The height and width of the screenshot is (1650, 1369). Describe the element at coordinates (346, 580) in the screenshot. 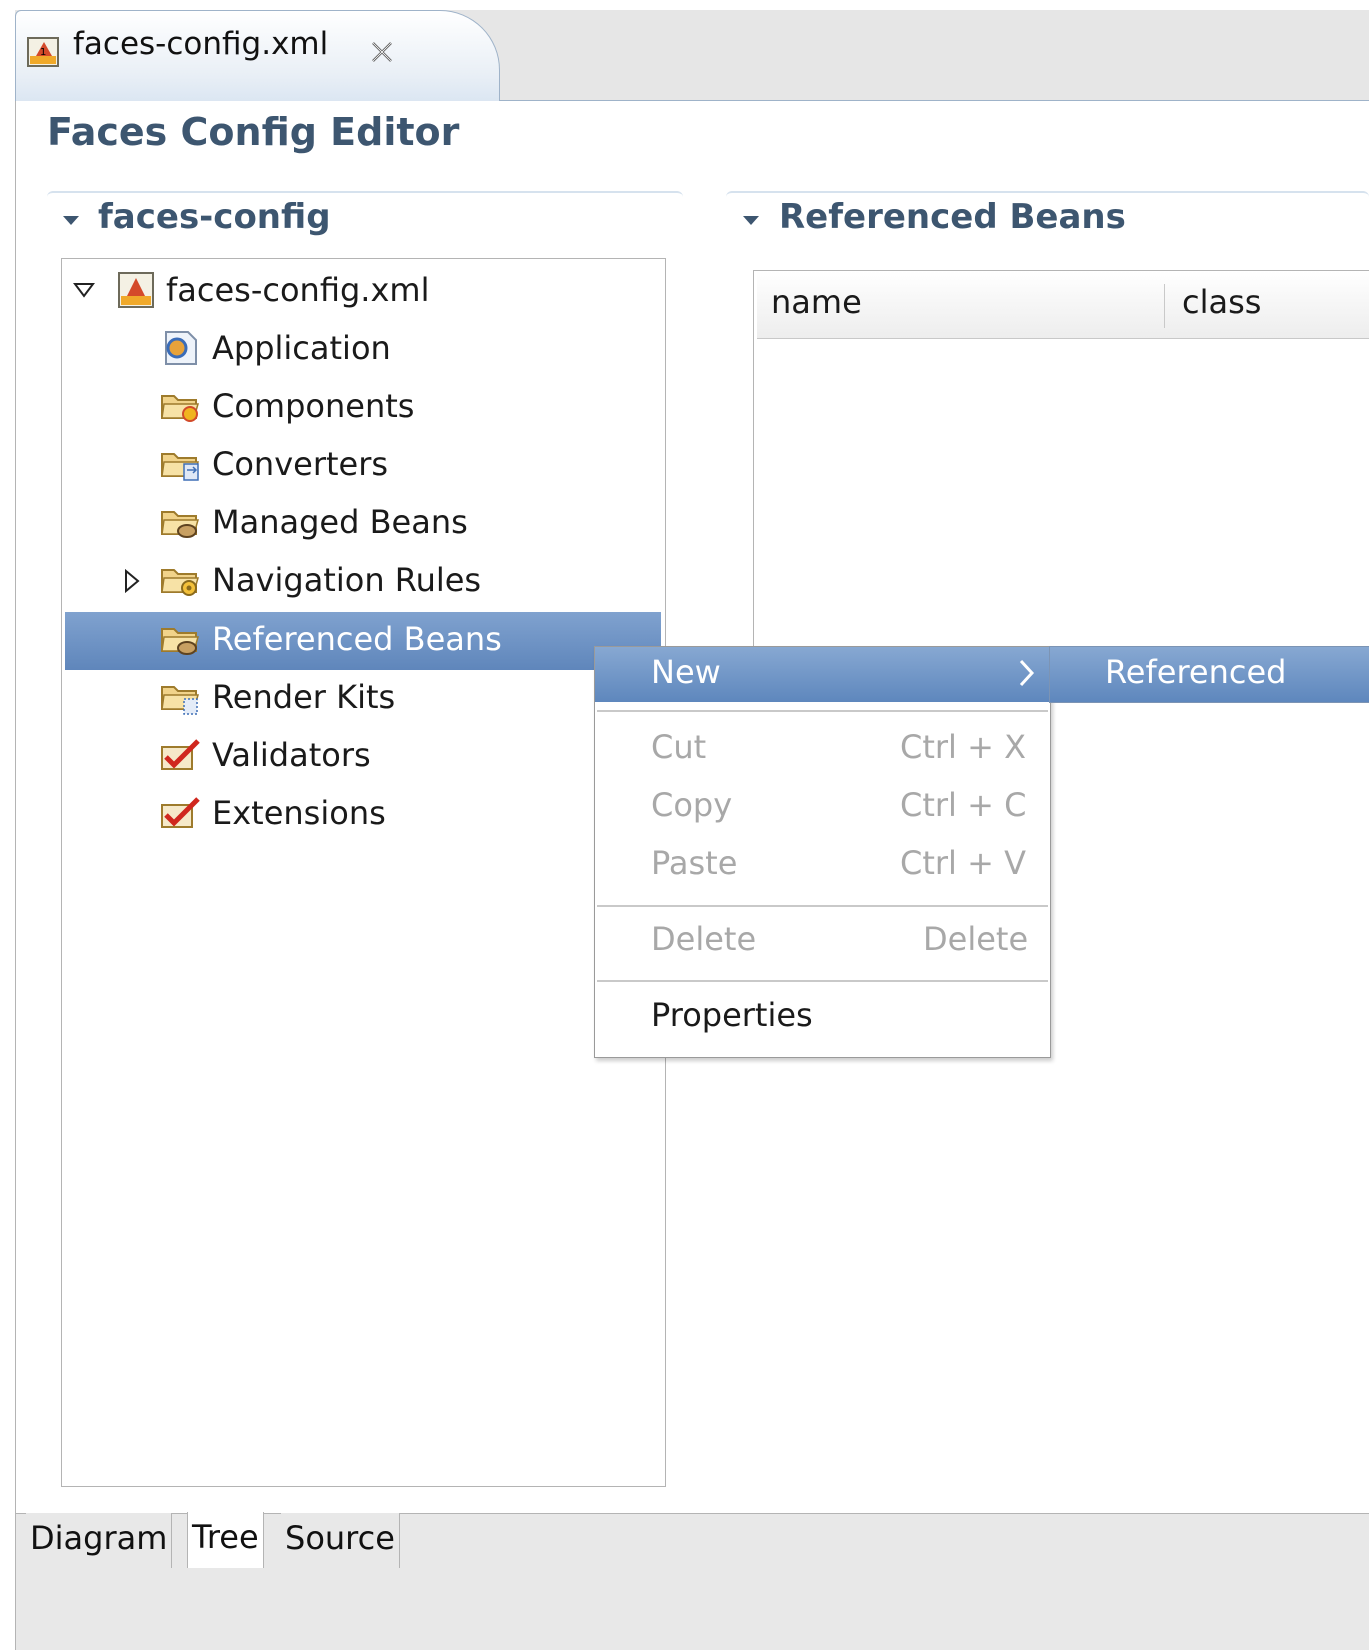

I see `tree-item-navigation-rules: Navigation Rules` at that location.